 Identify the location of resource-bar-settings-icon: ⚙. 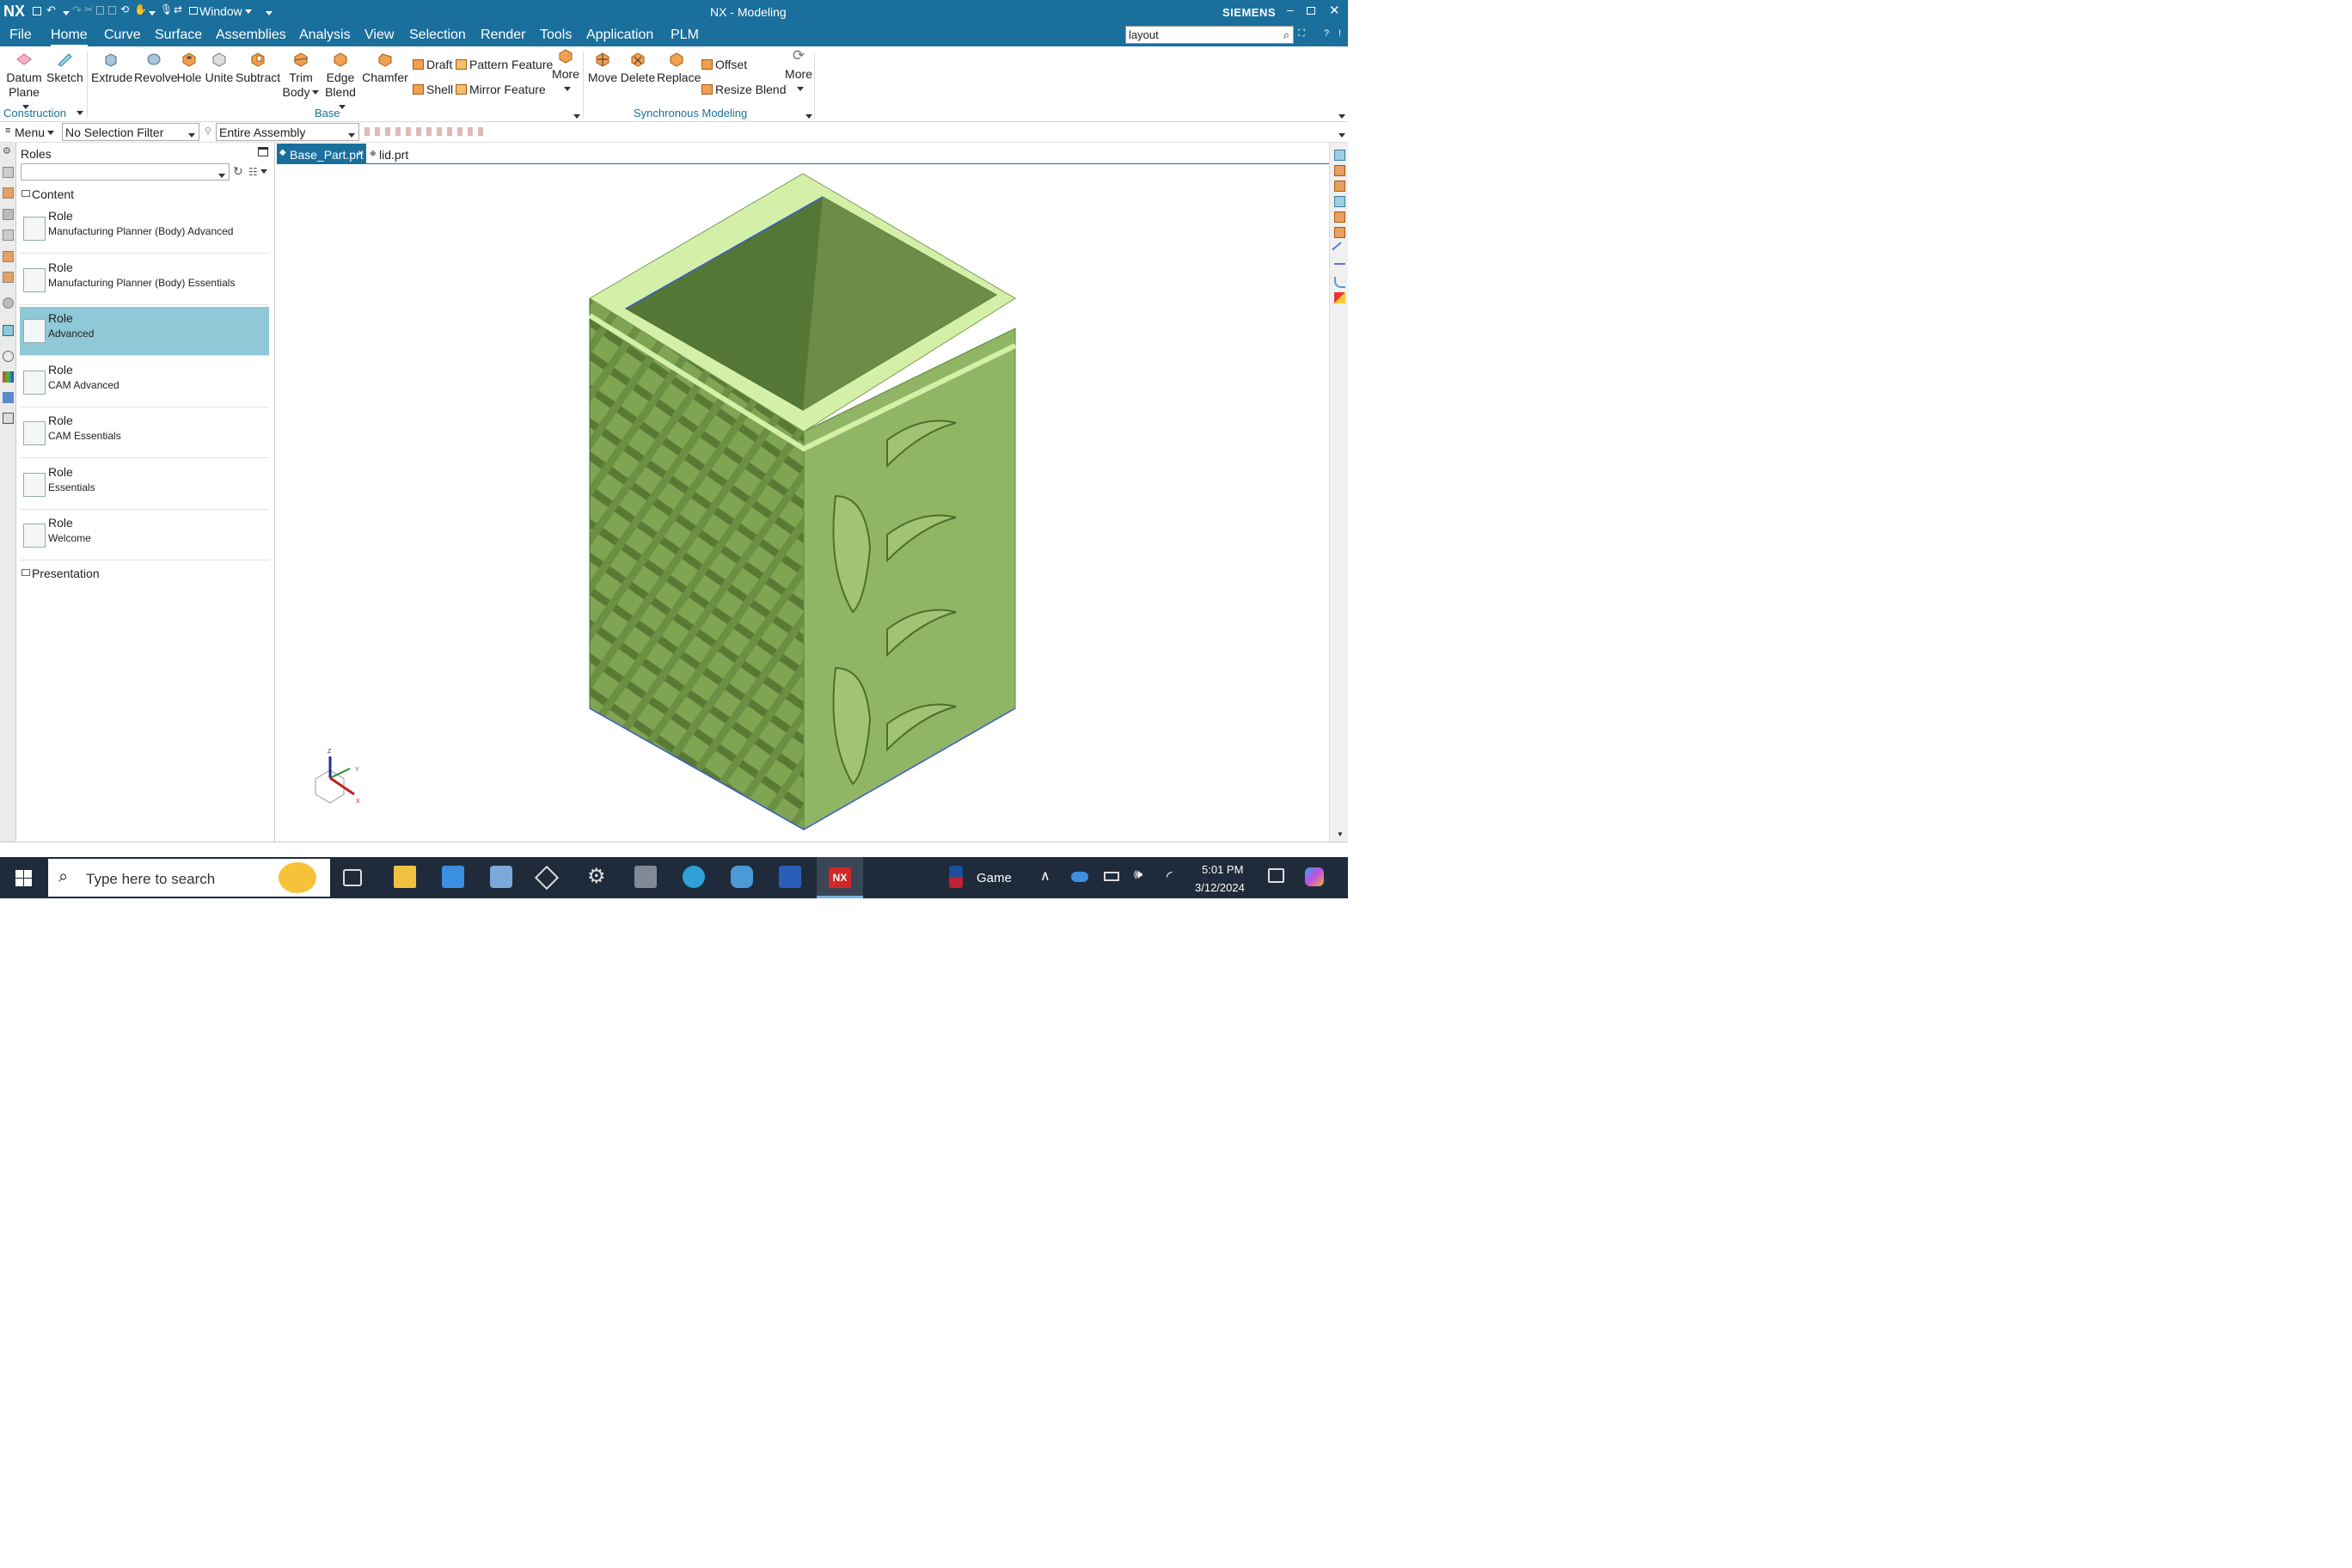
(8, 150).